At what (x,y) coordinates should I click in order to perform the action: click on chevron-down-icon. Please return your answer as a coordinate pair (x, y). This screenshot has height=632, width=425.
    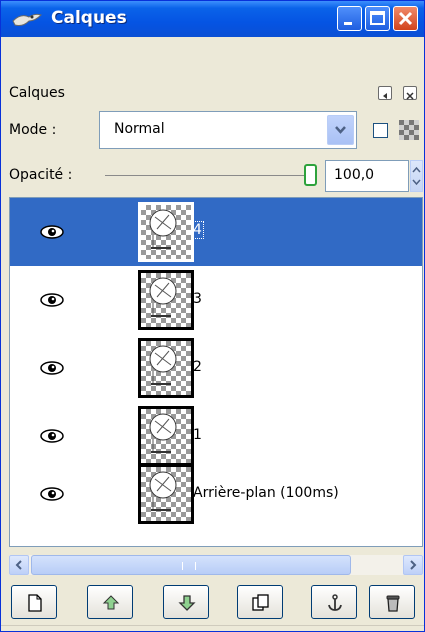
    Looking at the image, I should click on (340, 130).